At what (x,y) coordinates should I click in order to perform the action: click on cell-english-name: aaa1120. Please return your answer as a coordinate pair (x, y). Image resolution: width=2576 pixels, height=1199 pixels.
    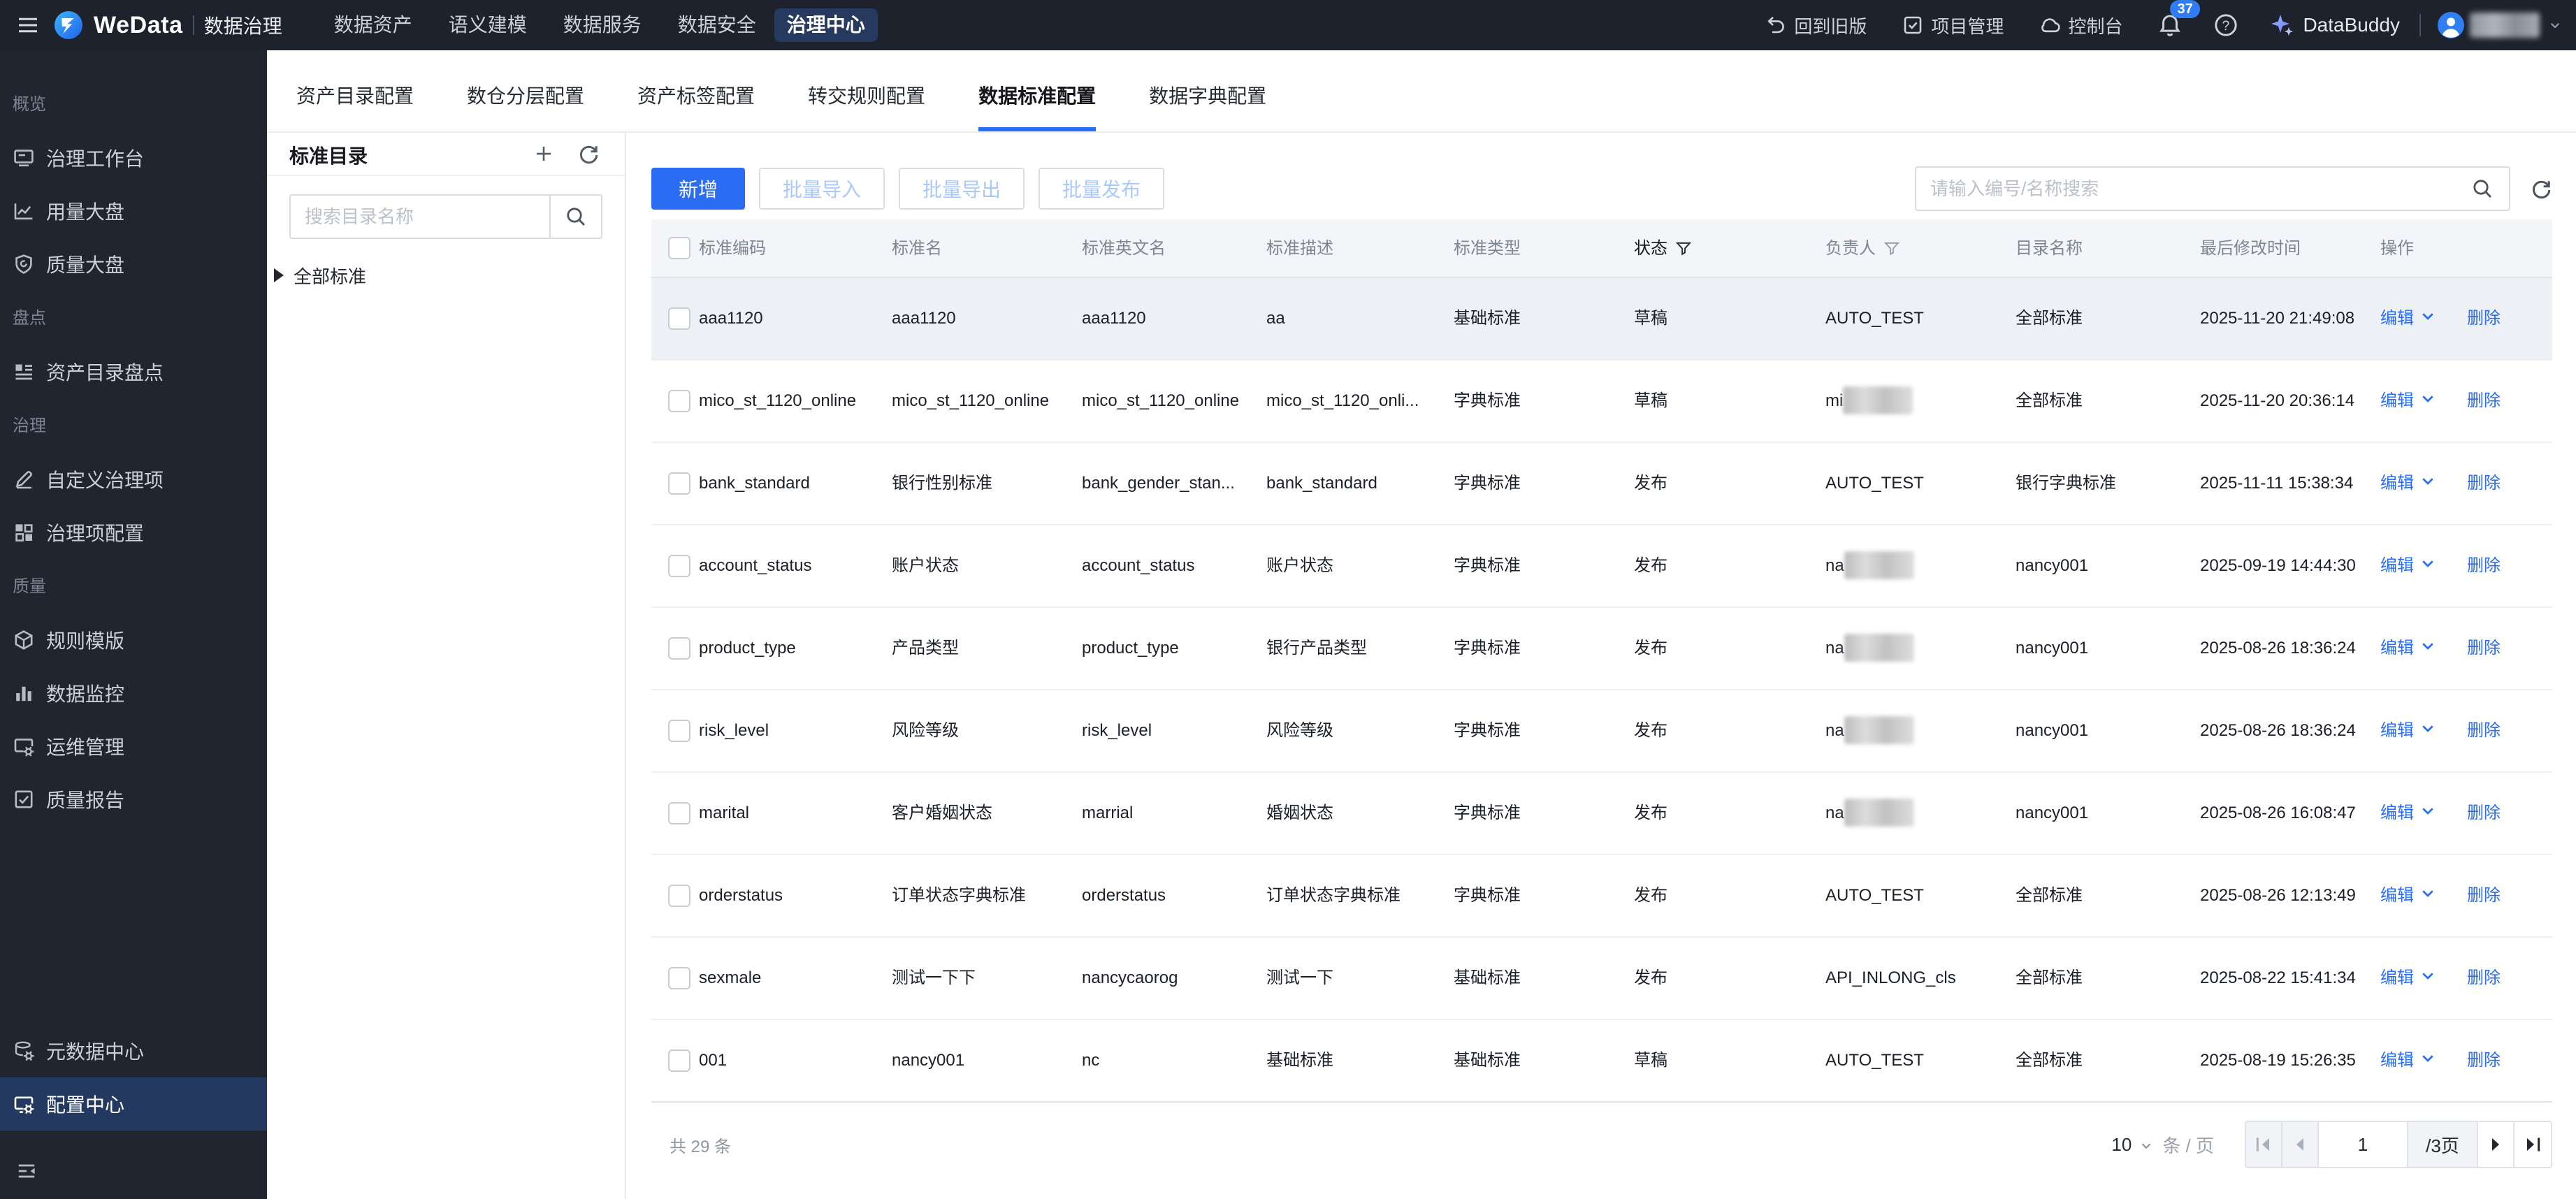
    Looking at the image, I should click on (1114, 318).